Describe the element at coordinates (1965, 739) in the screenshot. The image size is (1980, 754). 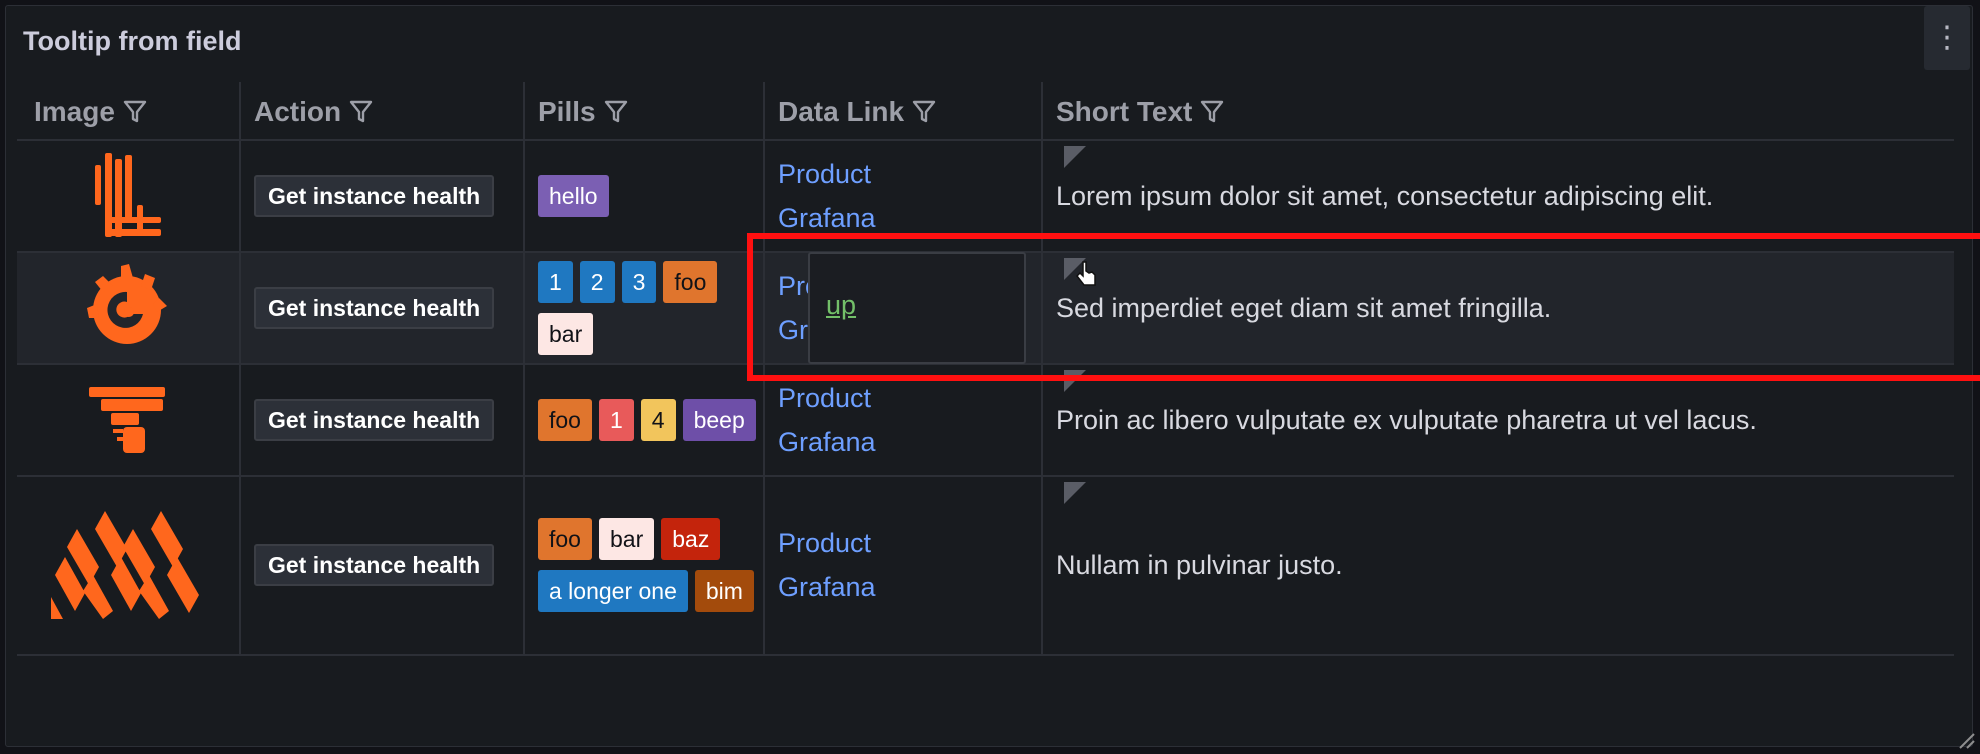
I see `resize-handle-icon` at that location.